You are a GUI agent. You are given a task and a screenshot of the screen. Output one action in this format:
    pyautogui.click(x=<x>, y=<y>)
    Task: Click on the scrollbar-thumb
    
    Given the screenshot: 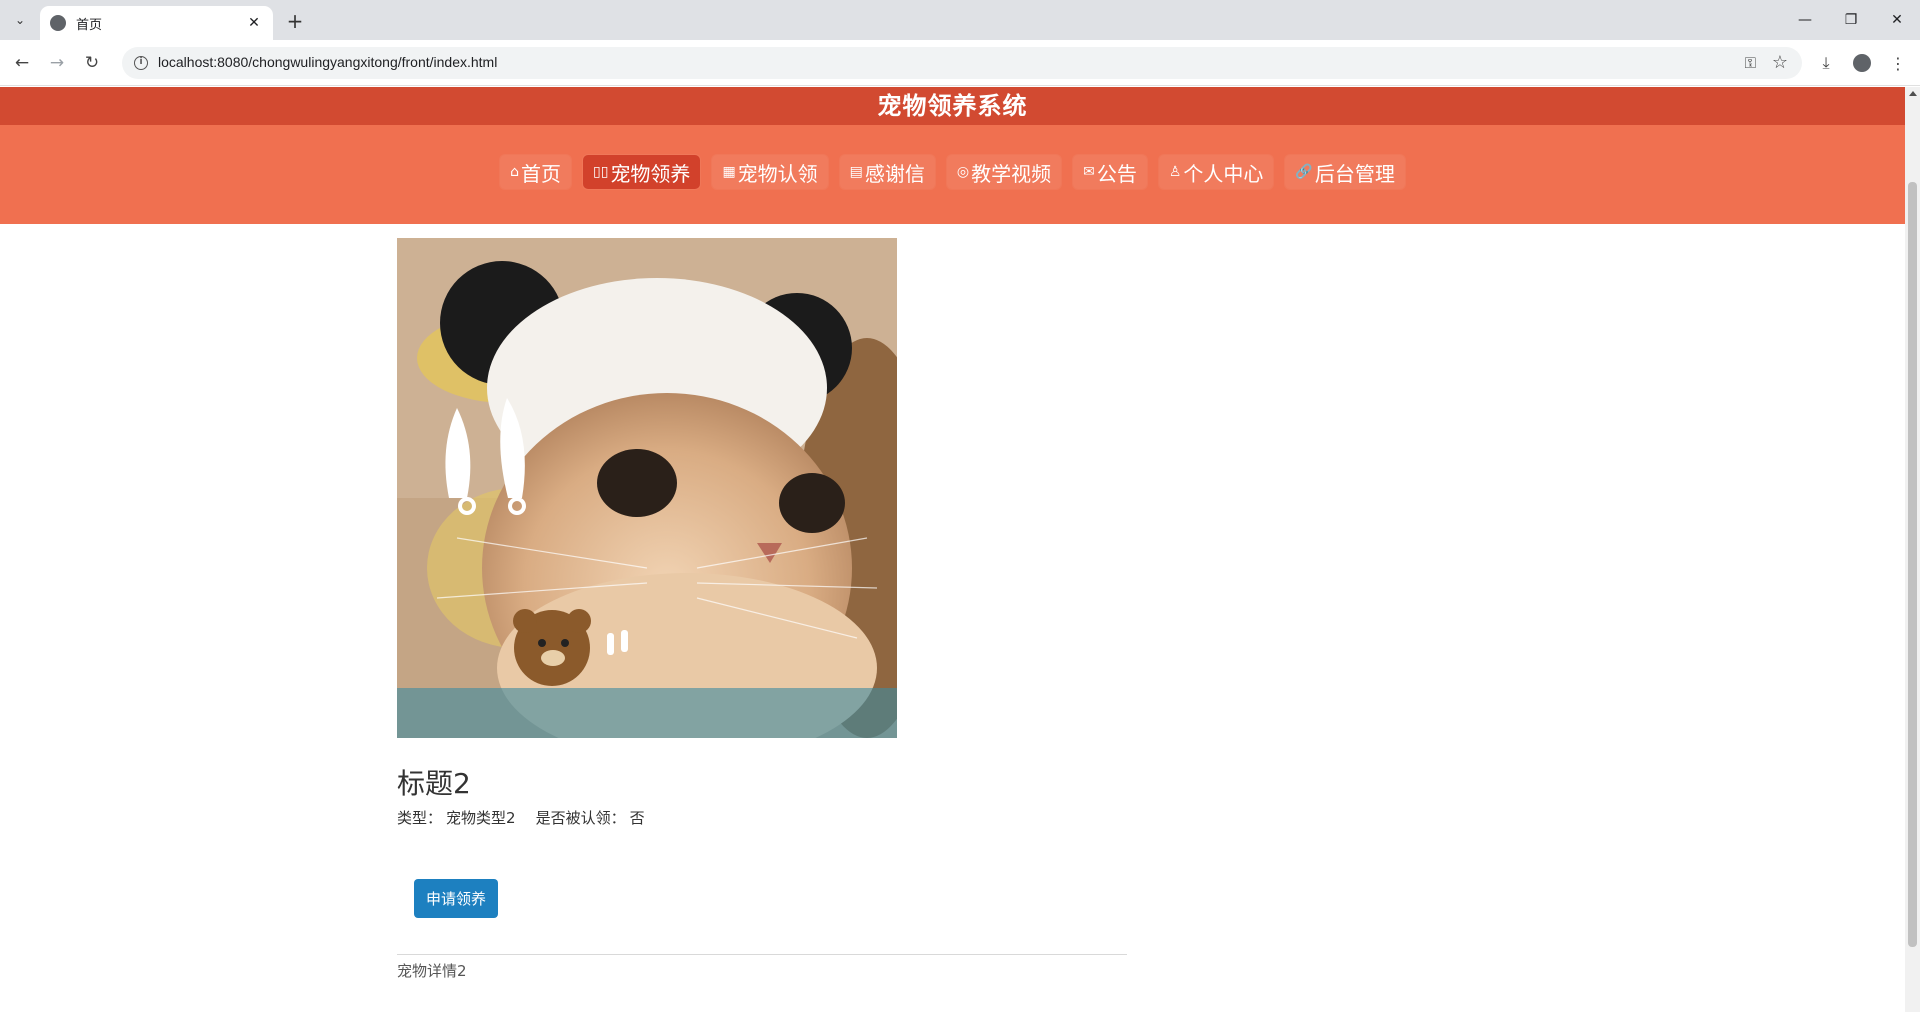 What is the action you would take?
    pyautogui.click(x=1912, y=564)
    